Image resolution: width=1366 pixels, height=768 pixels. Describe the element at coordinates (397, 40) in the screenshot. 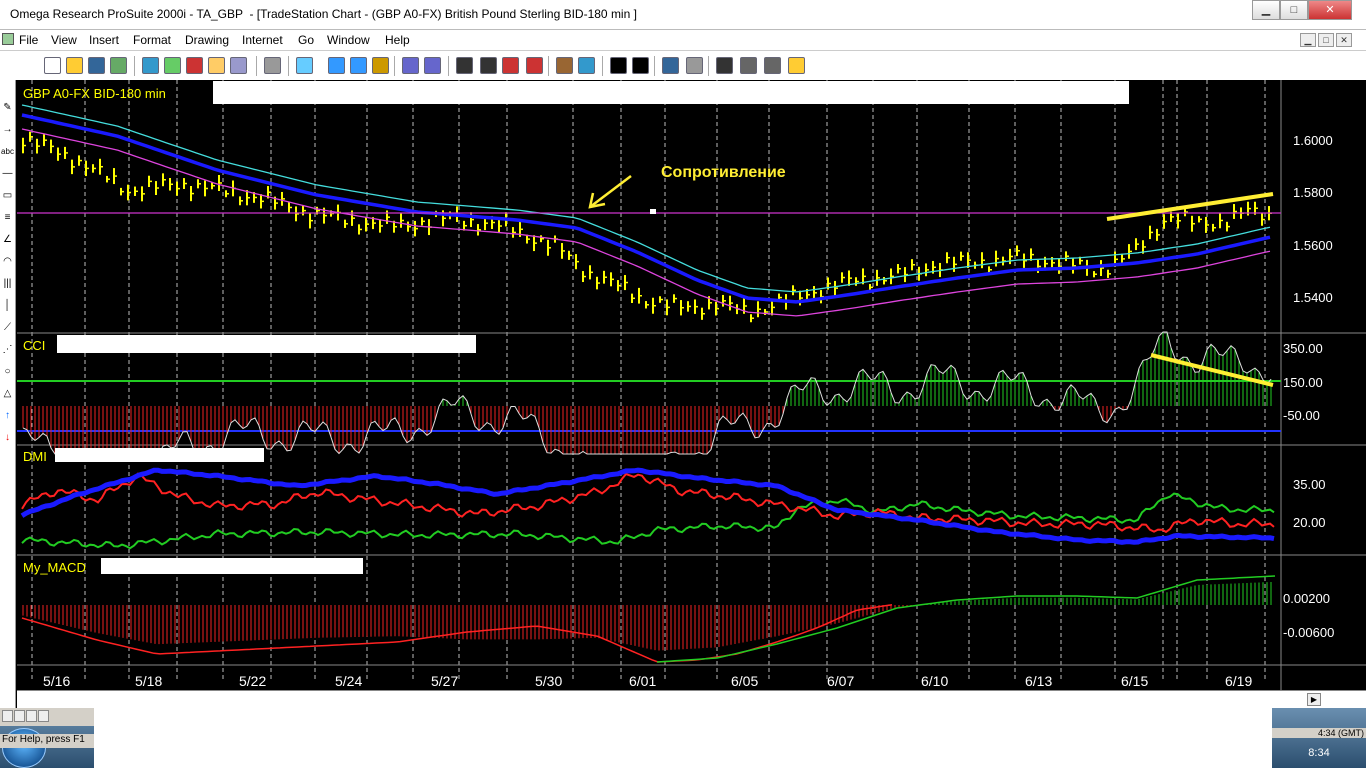

I see `menu-help: Help` at that location.